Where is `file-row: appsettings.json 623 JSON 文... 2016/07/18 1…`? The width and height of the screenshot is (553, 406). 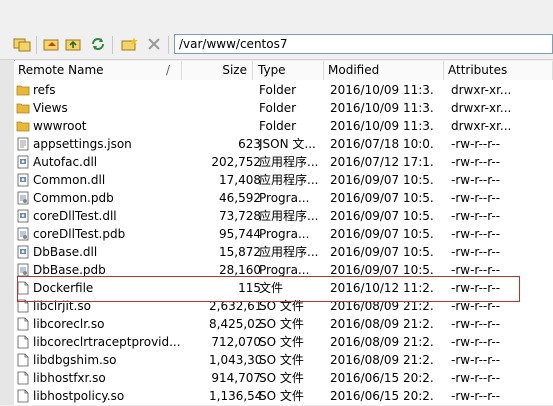
file-row: appsettings.json 623 JSON 文... 2016/07/18 1… is located at coordinates (283, 144).